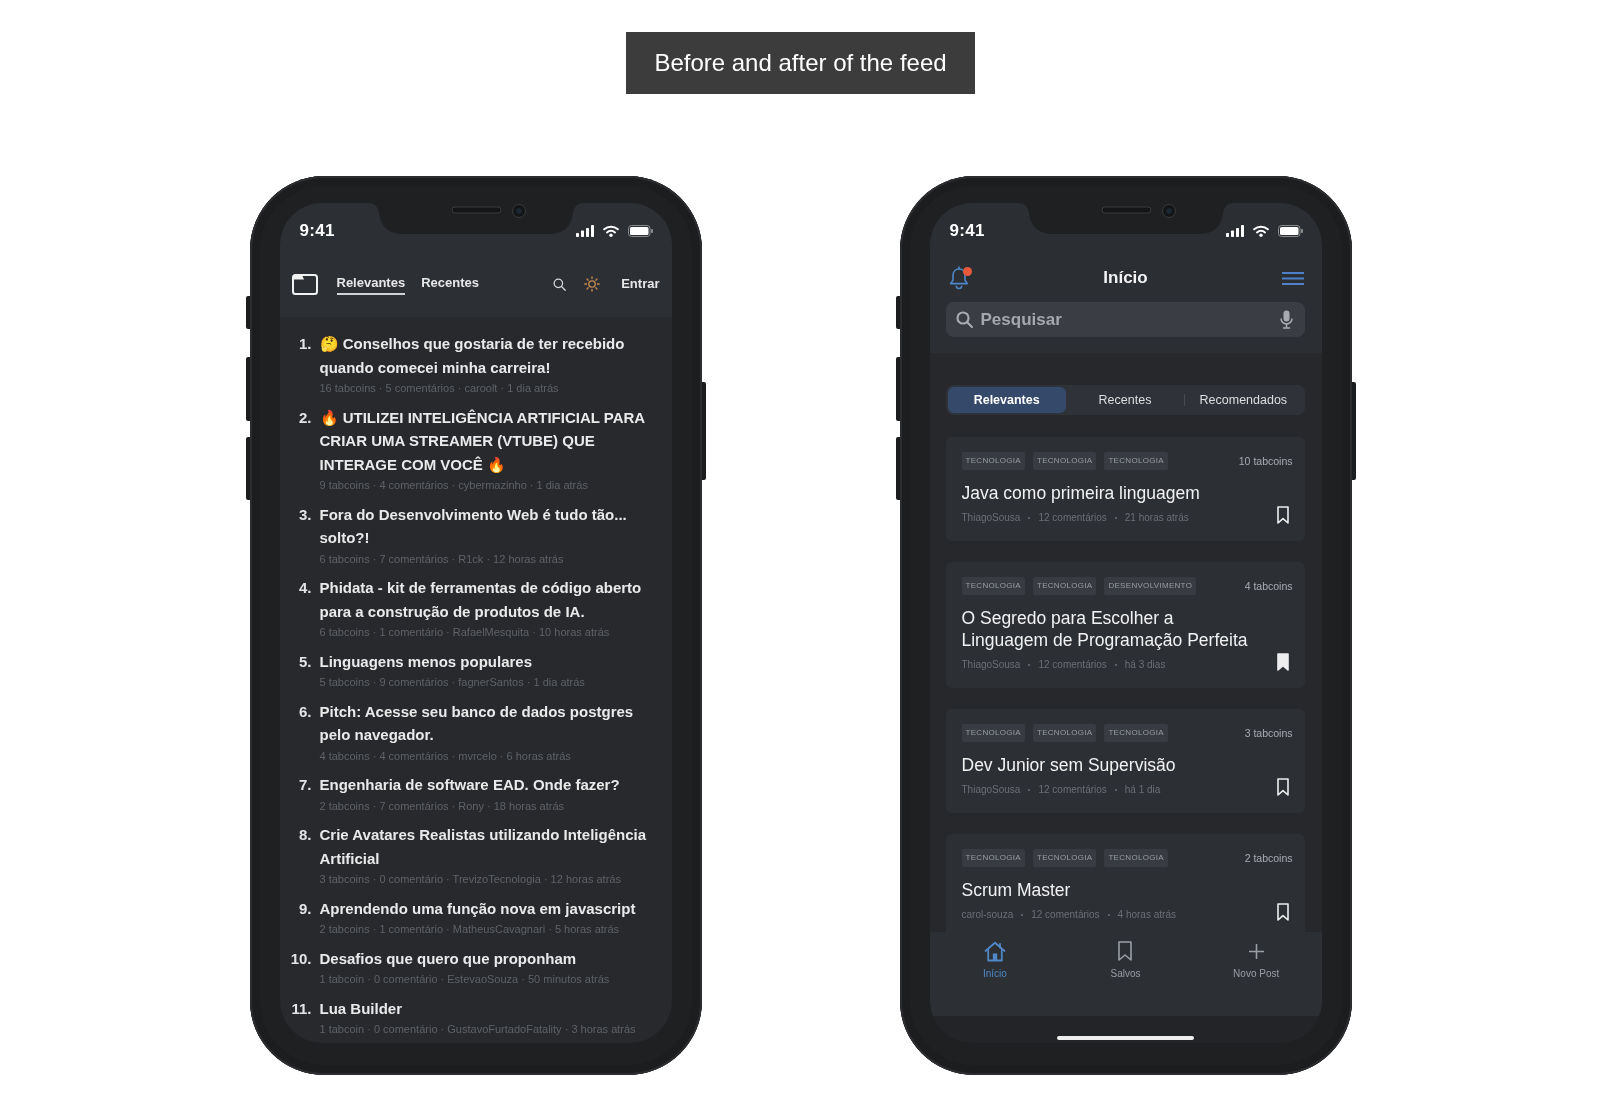 The image size is (1601, 1120). What do you see at coordinates (1125, 319) in the screenshot?
I see `search-field: Pesquisar` at bounding box center [1125, 319].